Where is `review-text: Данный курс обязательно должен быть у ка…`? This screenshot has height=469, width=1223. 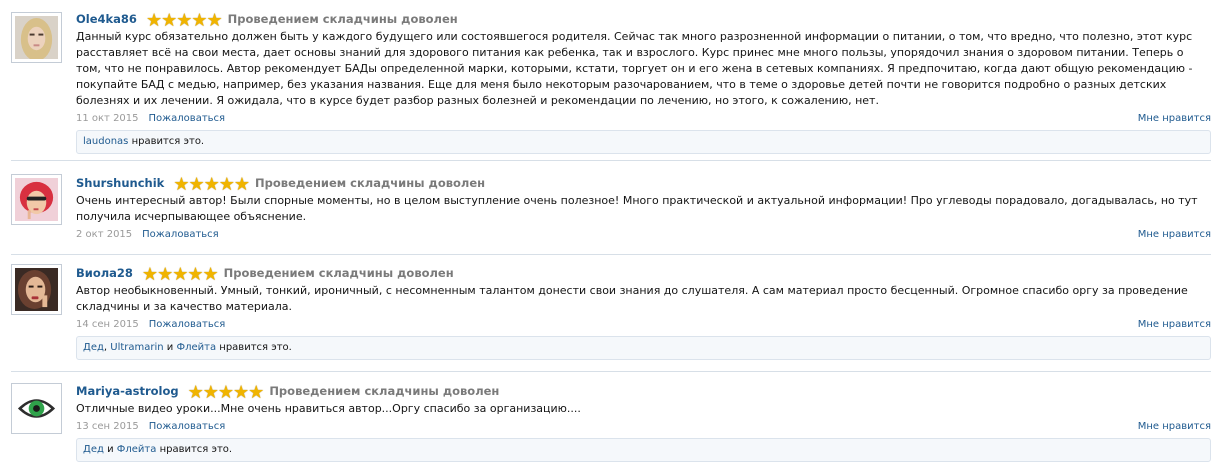 review-text: Данный курс обязательно должен быть у ка… is located at coordinates (634, 68).